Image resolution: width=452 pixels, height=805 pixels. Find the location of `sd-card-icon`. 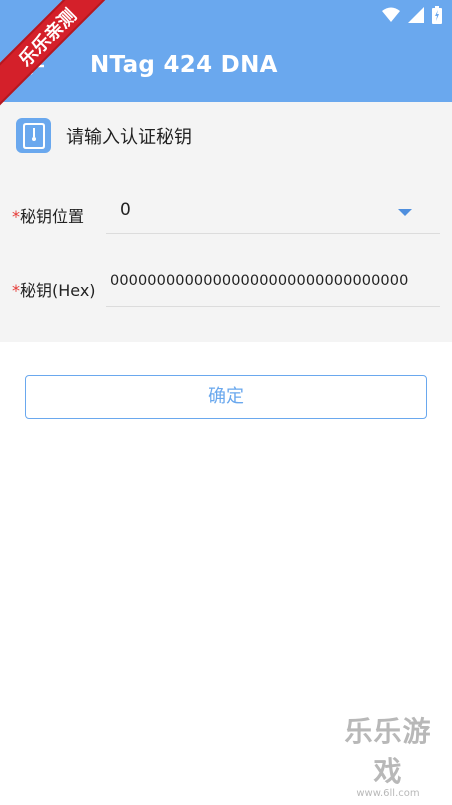

sd-card-icon is located at coordinates (33, 135).